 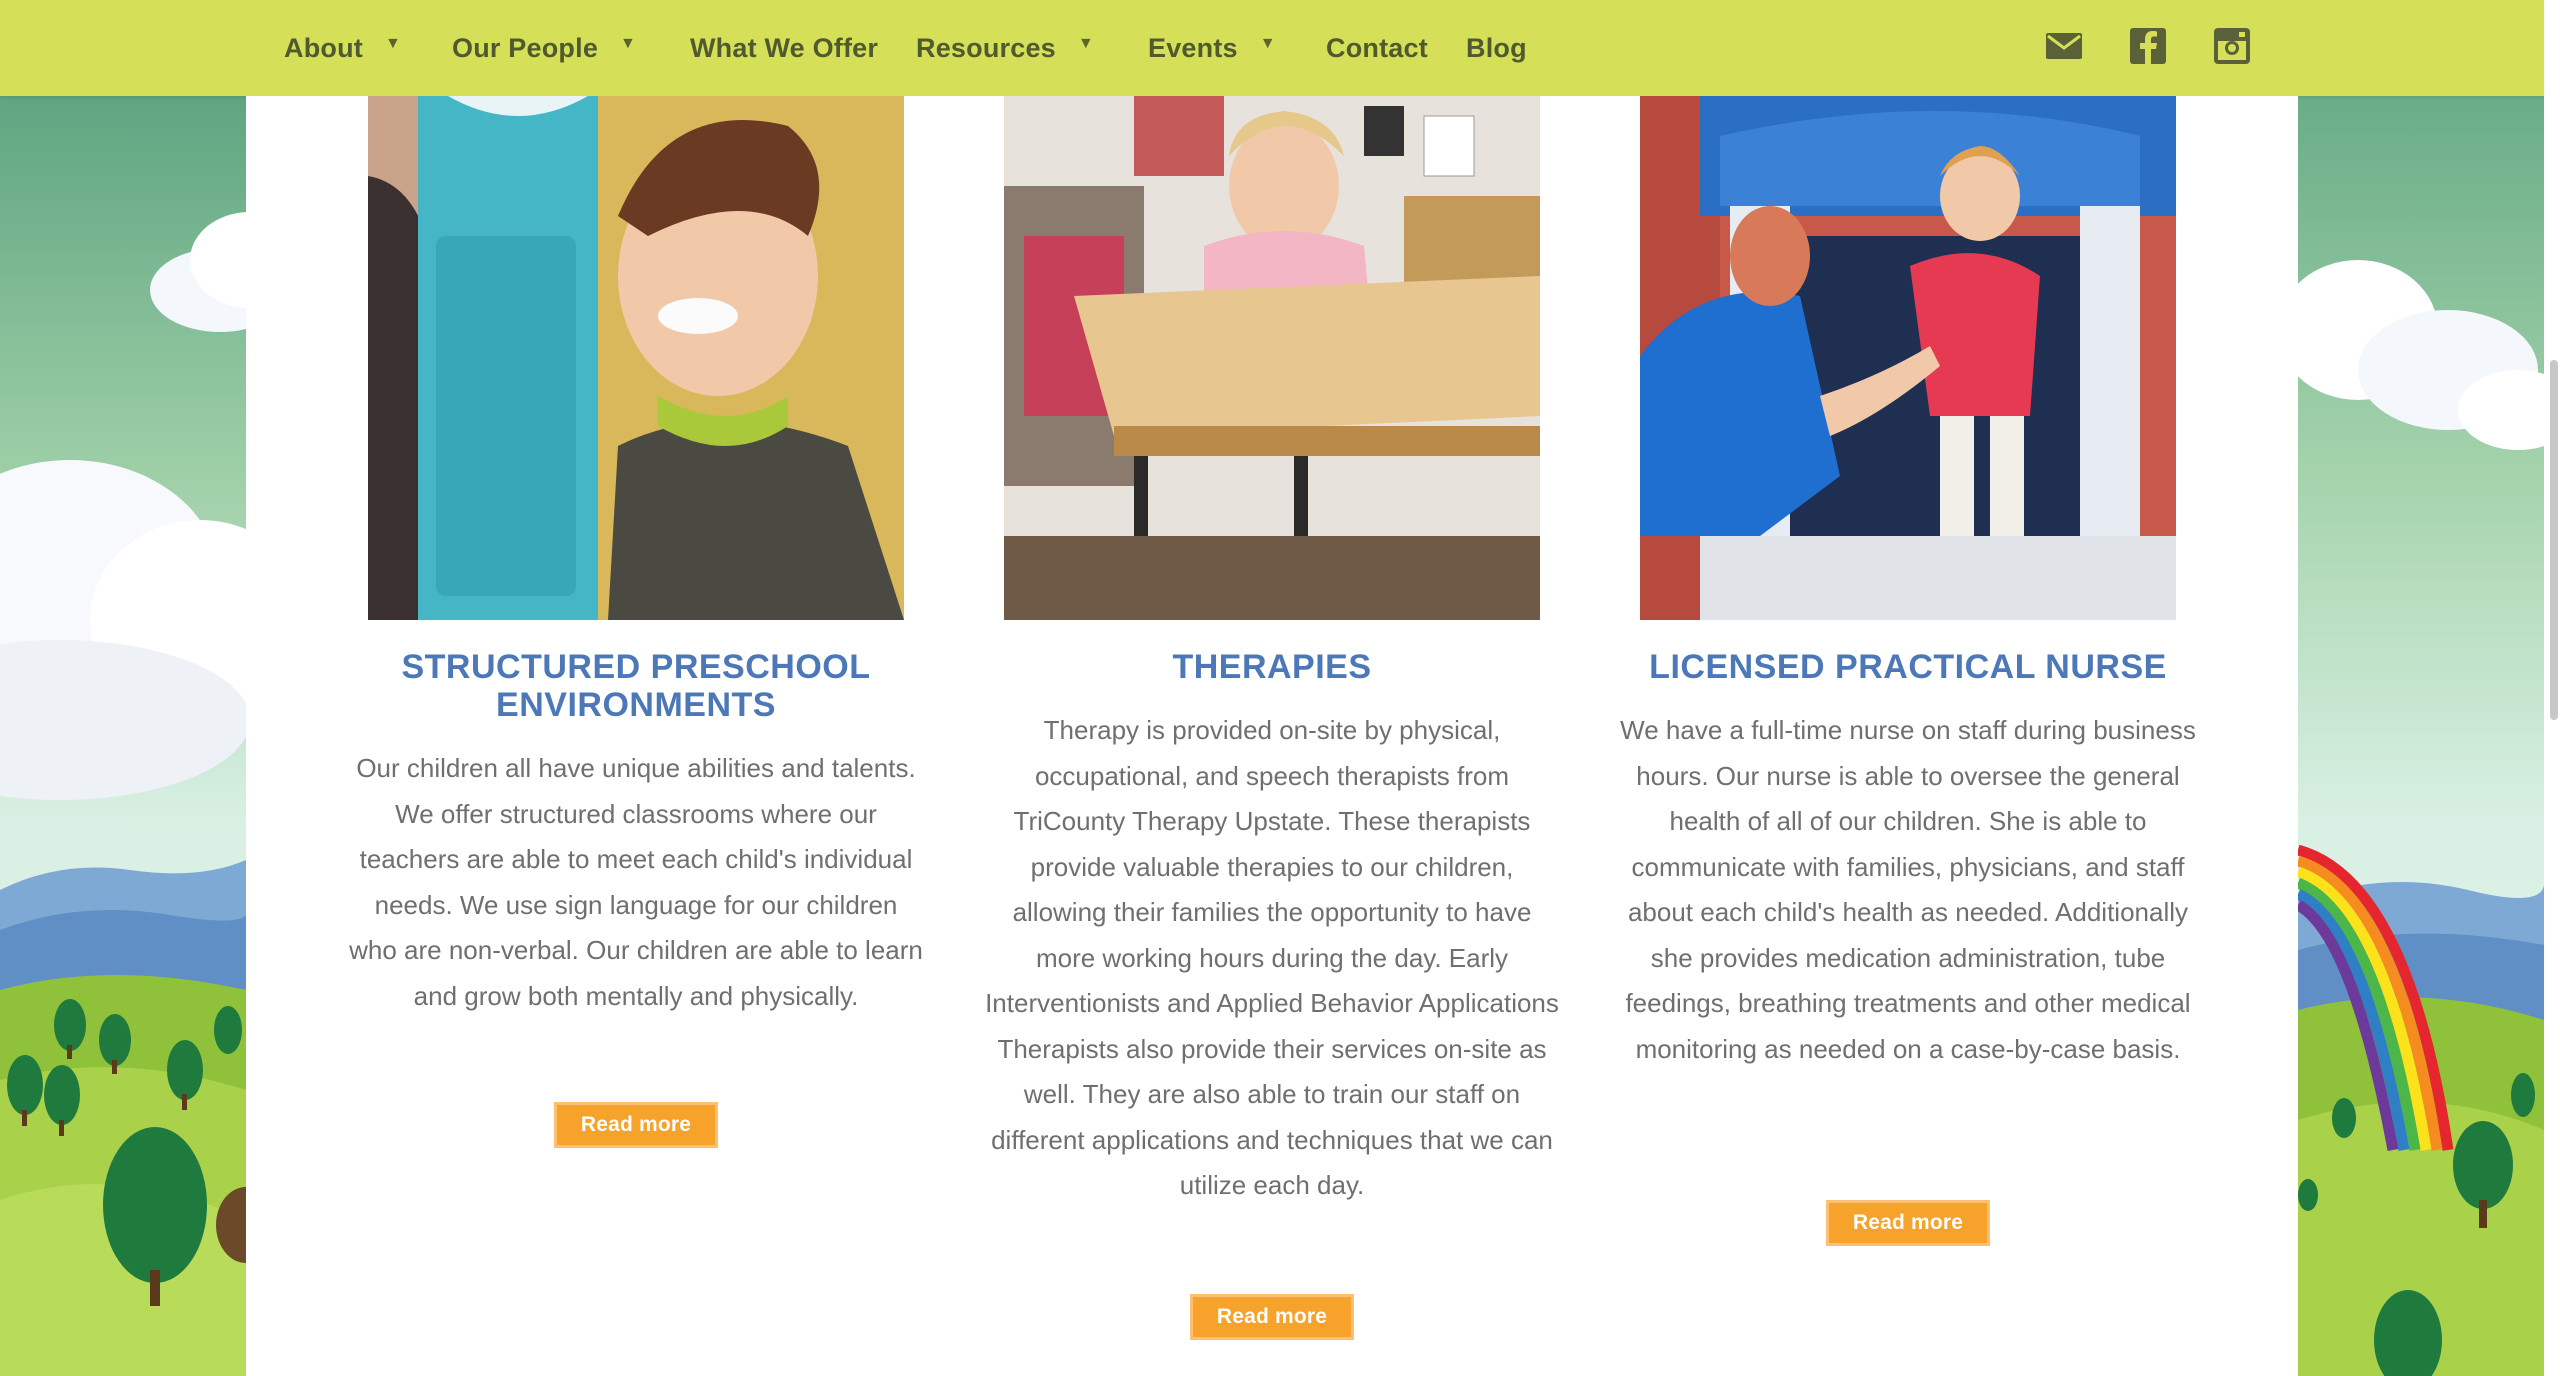 I want to click on nav-item-label: Our People, so click(x=525, y=47).